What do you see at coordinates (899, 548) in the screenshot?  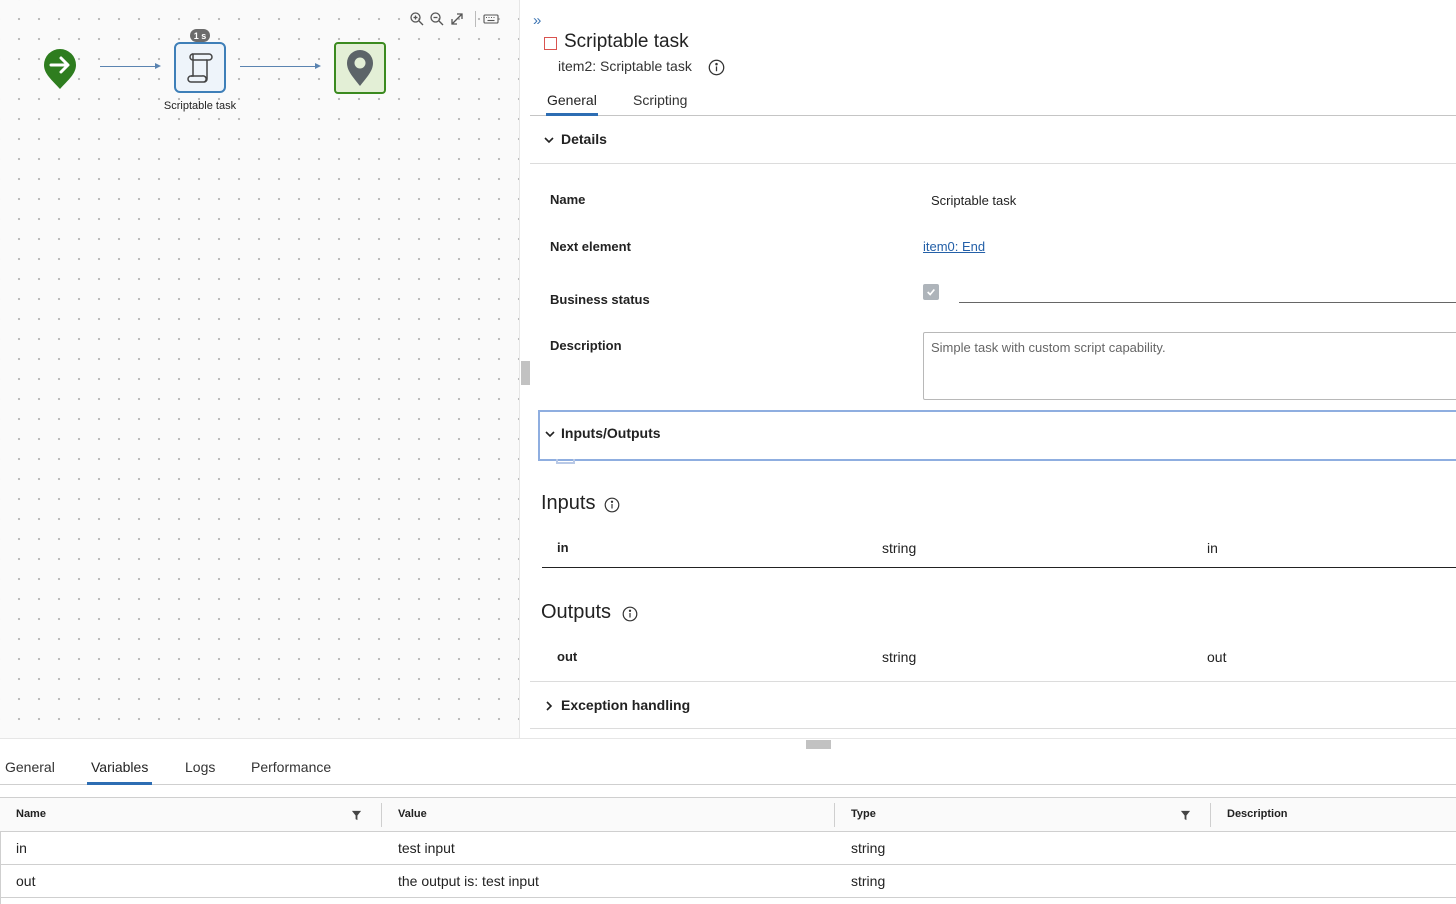 I see `input-type: string` at bounding box center [899, 548].